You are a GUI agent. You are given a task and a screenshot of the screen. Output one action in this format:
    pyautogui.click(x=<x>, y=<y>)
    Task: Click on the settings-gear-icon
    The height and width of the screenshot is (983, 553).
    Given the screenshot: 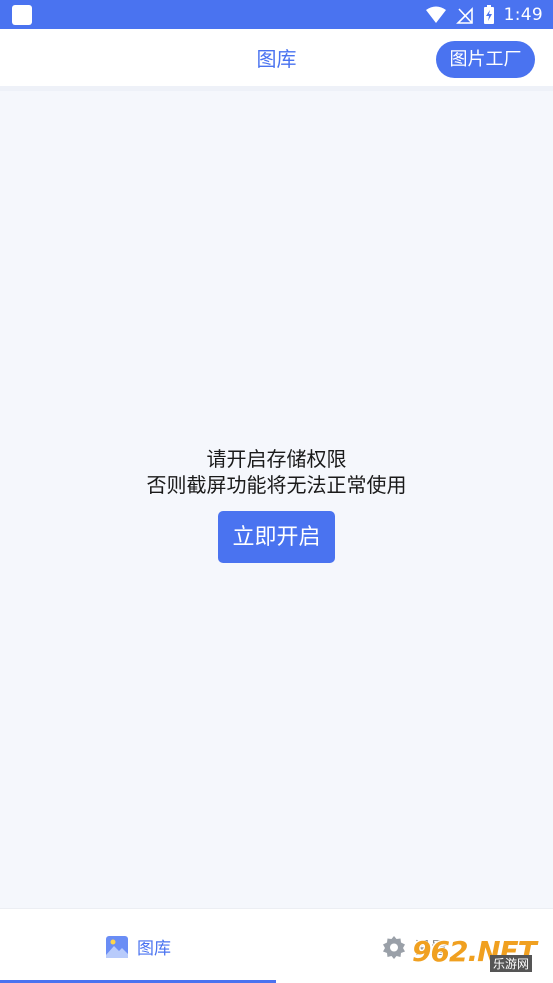 What is the action you would take?
    pyautogui.click(x=394, y=947)
    